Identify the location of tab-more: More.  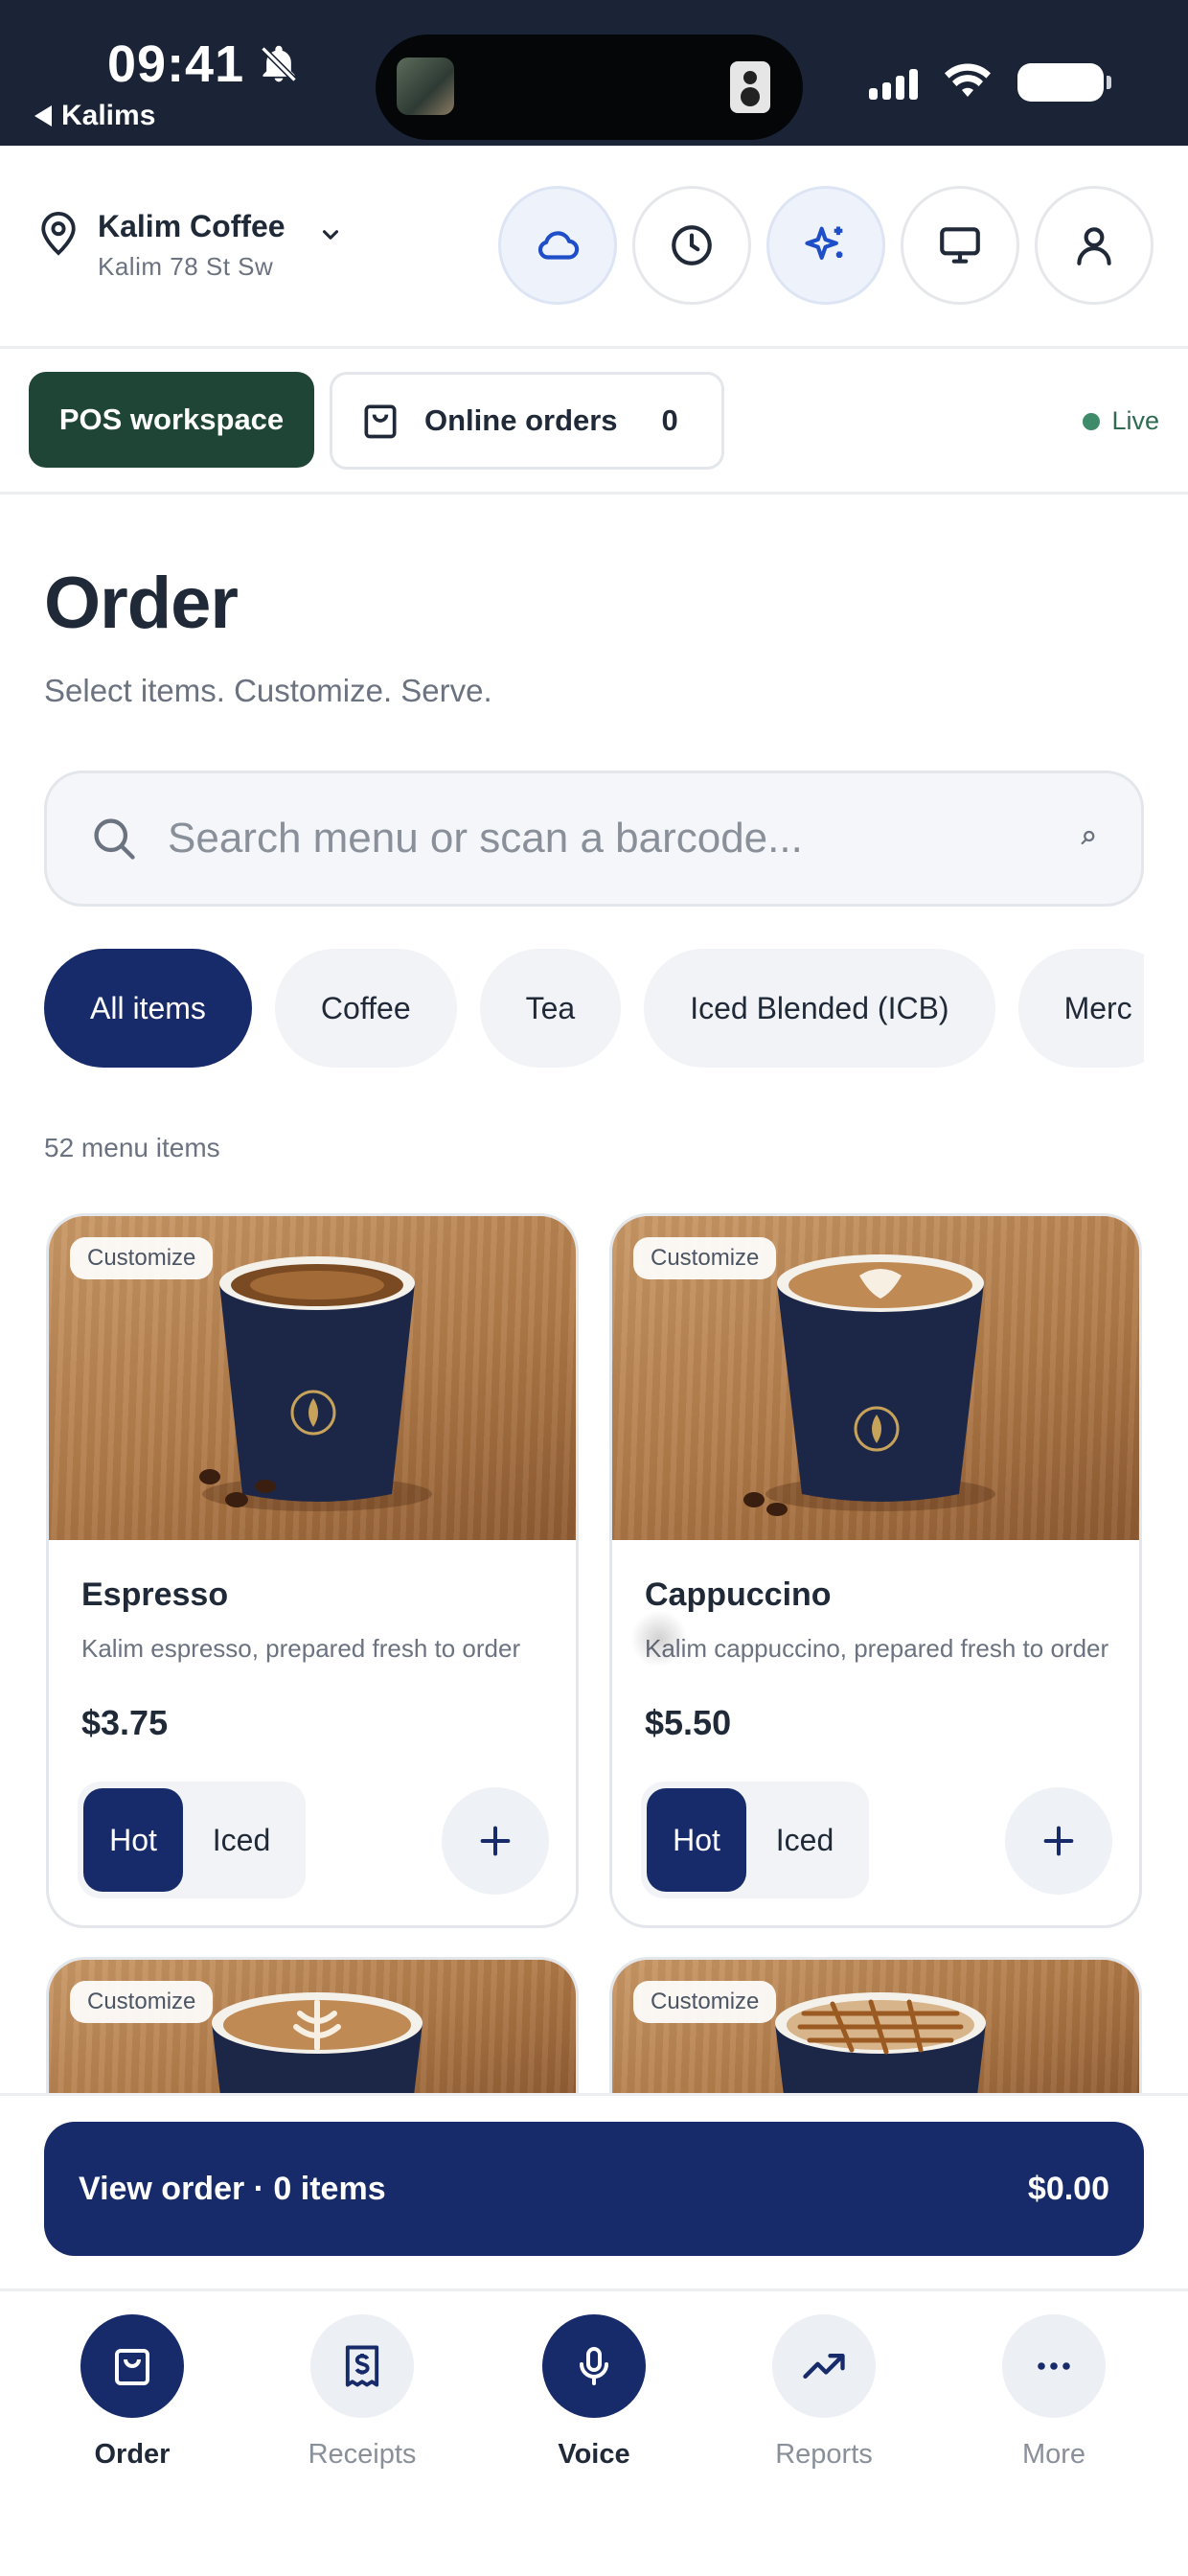
(1054, 2392).